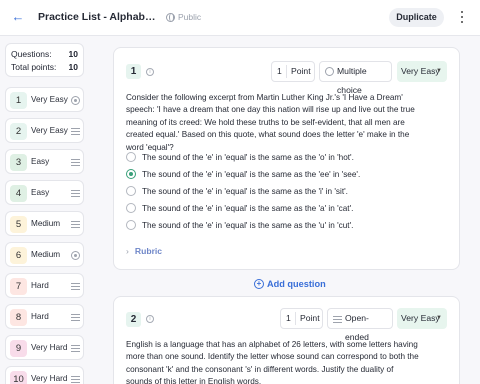 The width and height of the screenshot is (480, 384). Describe the element at coordinates (133, 319) in the screenshot. I see `question-number-badge: 2` at that location.